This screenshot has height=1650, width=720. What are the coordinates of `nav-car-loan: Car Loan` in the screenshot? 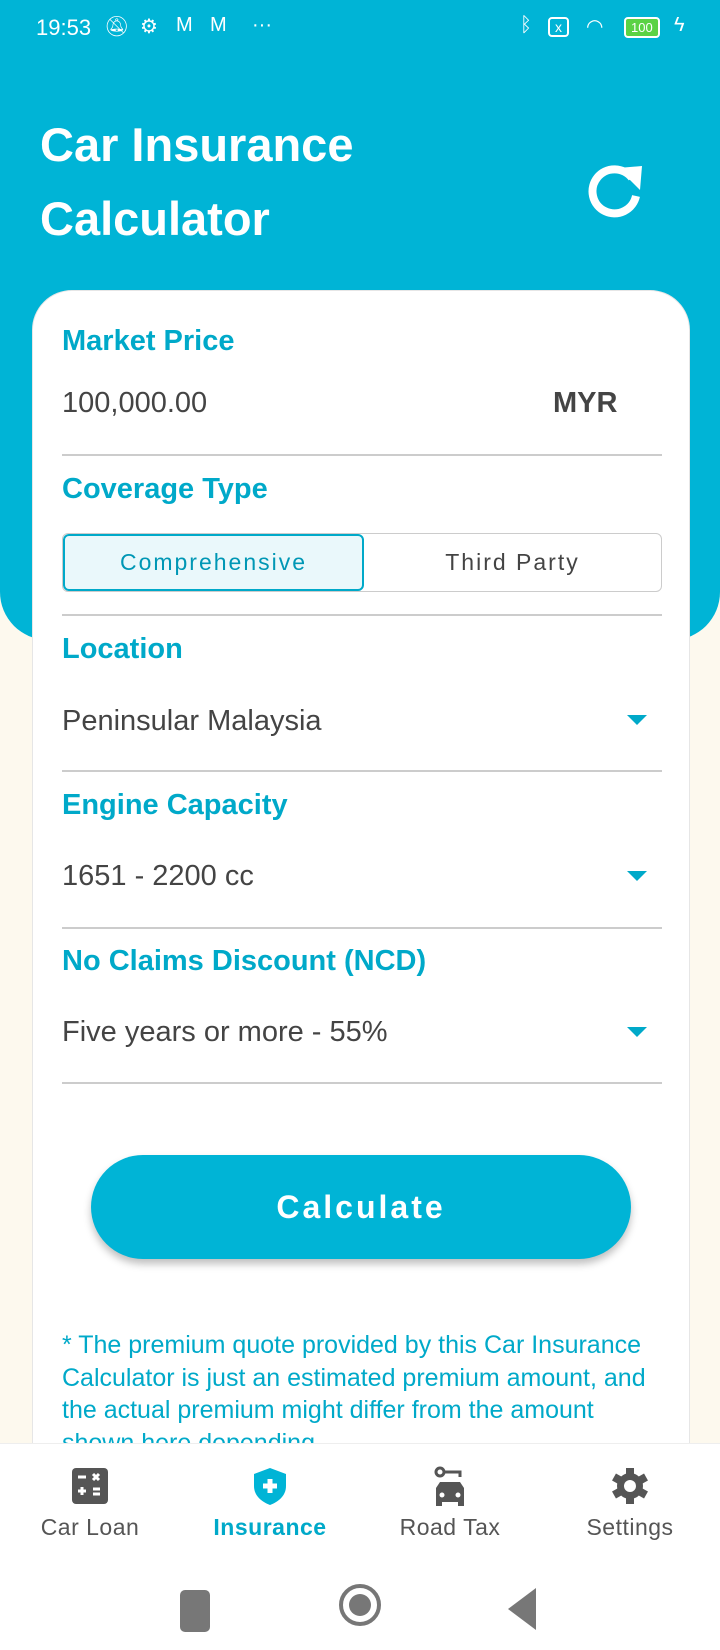 It's located at (90, 1504).